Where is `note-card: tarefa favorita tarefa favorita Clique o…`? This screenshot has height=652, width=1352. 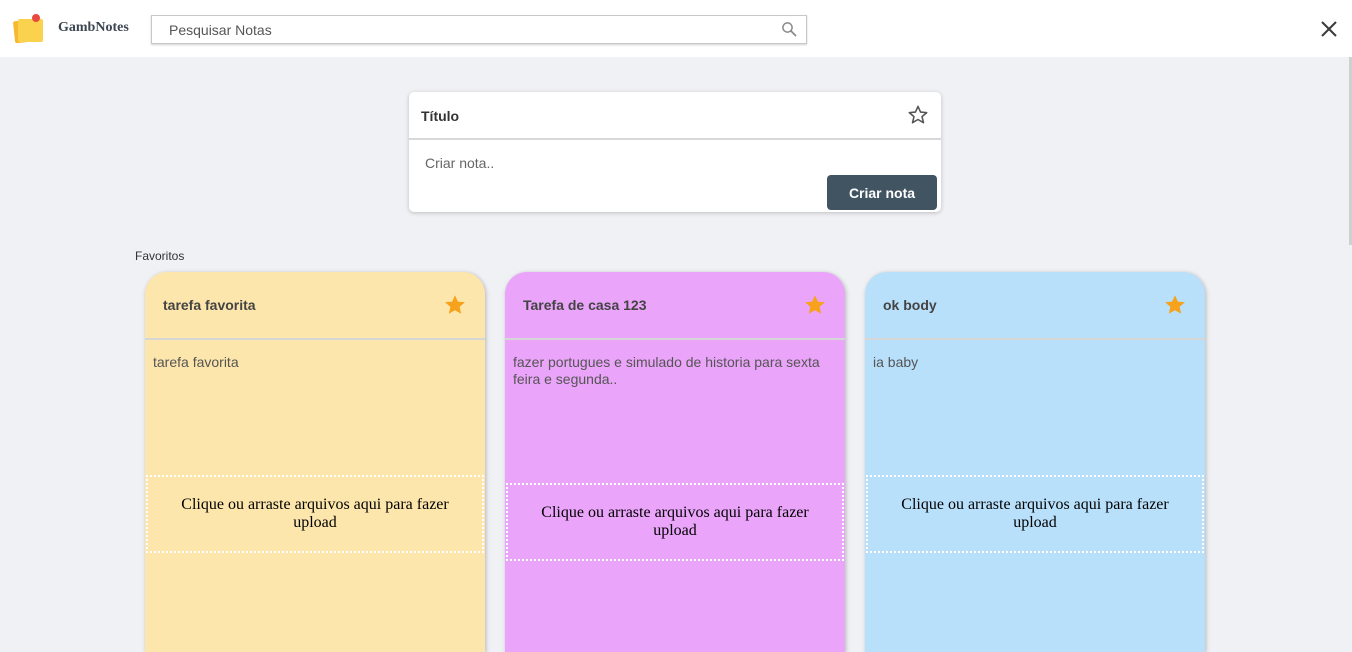
note-card: tarefa favorita tarefa favorita Clique o… is located at coordinates (315, 462).